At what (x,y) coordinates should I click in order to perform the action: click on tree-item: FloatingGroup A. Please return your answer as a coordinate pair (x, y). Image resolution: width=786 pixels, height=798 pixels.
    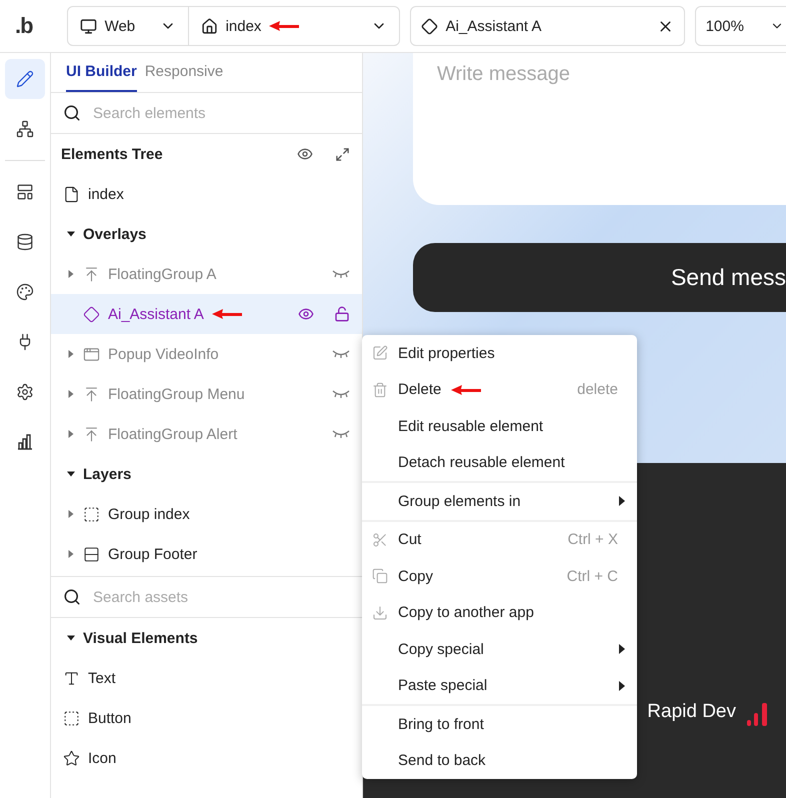
    Looking at the image, I should click on (206, 274).